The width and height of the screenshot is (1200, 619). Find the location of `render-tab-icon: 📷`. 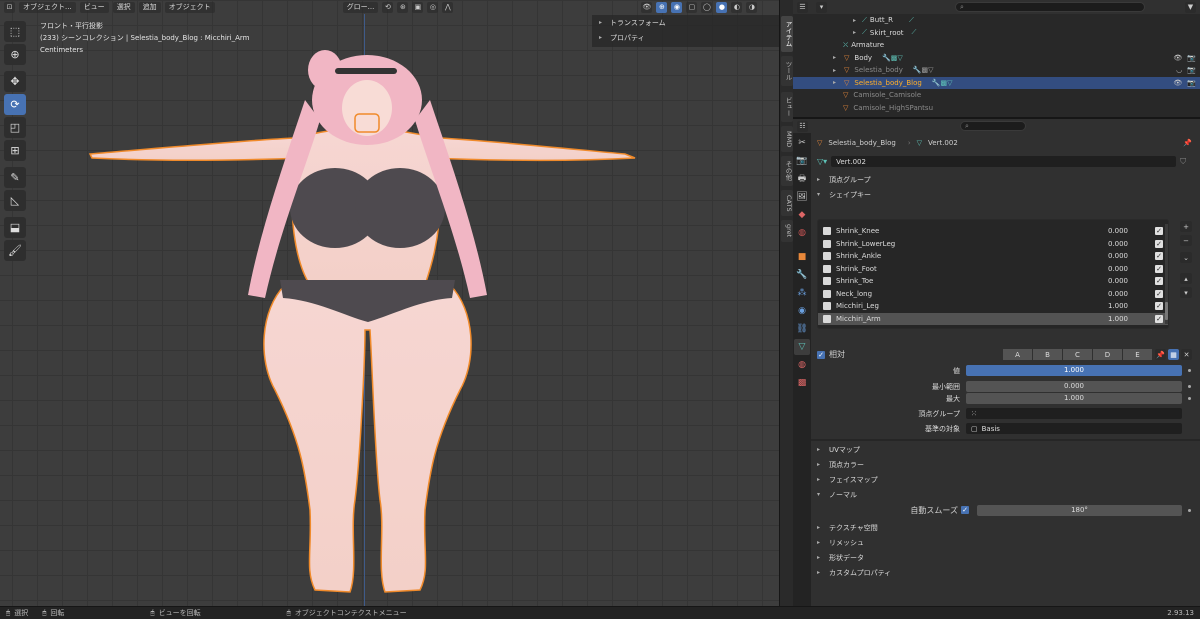

render-tab-icon: 📷 is located at coordinates (802, 161).